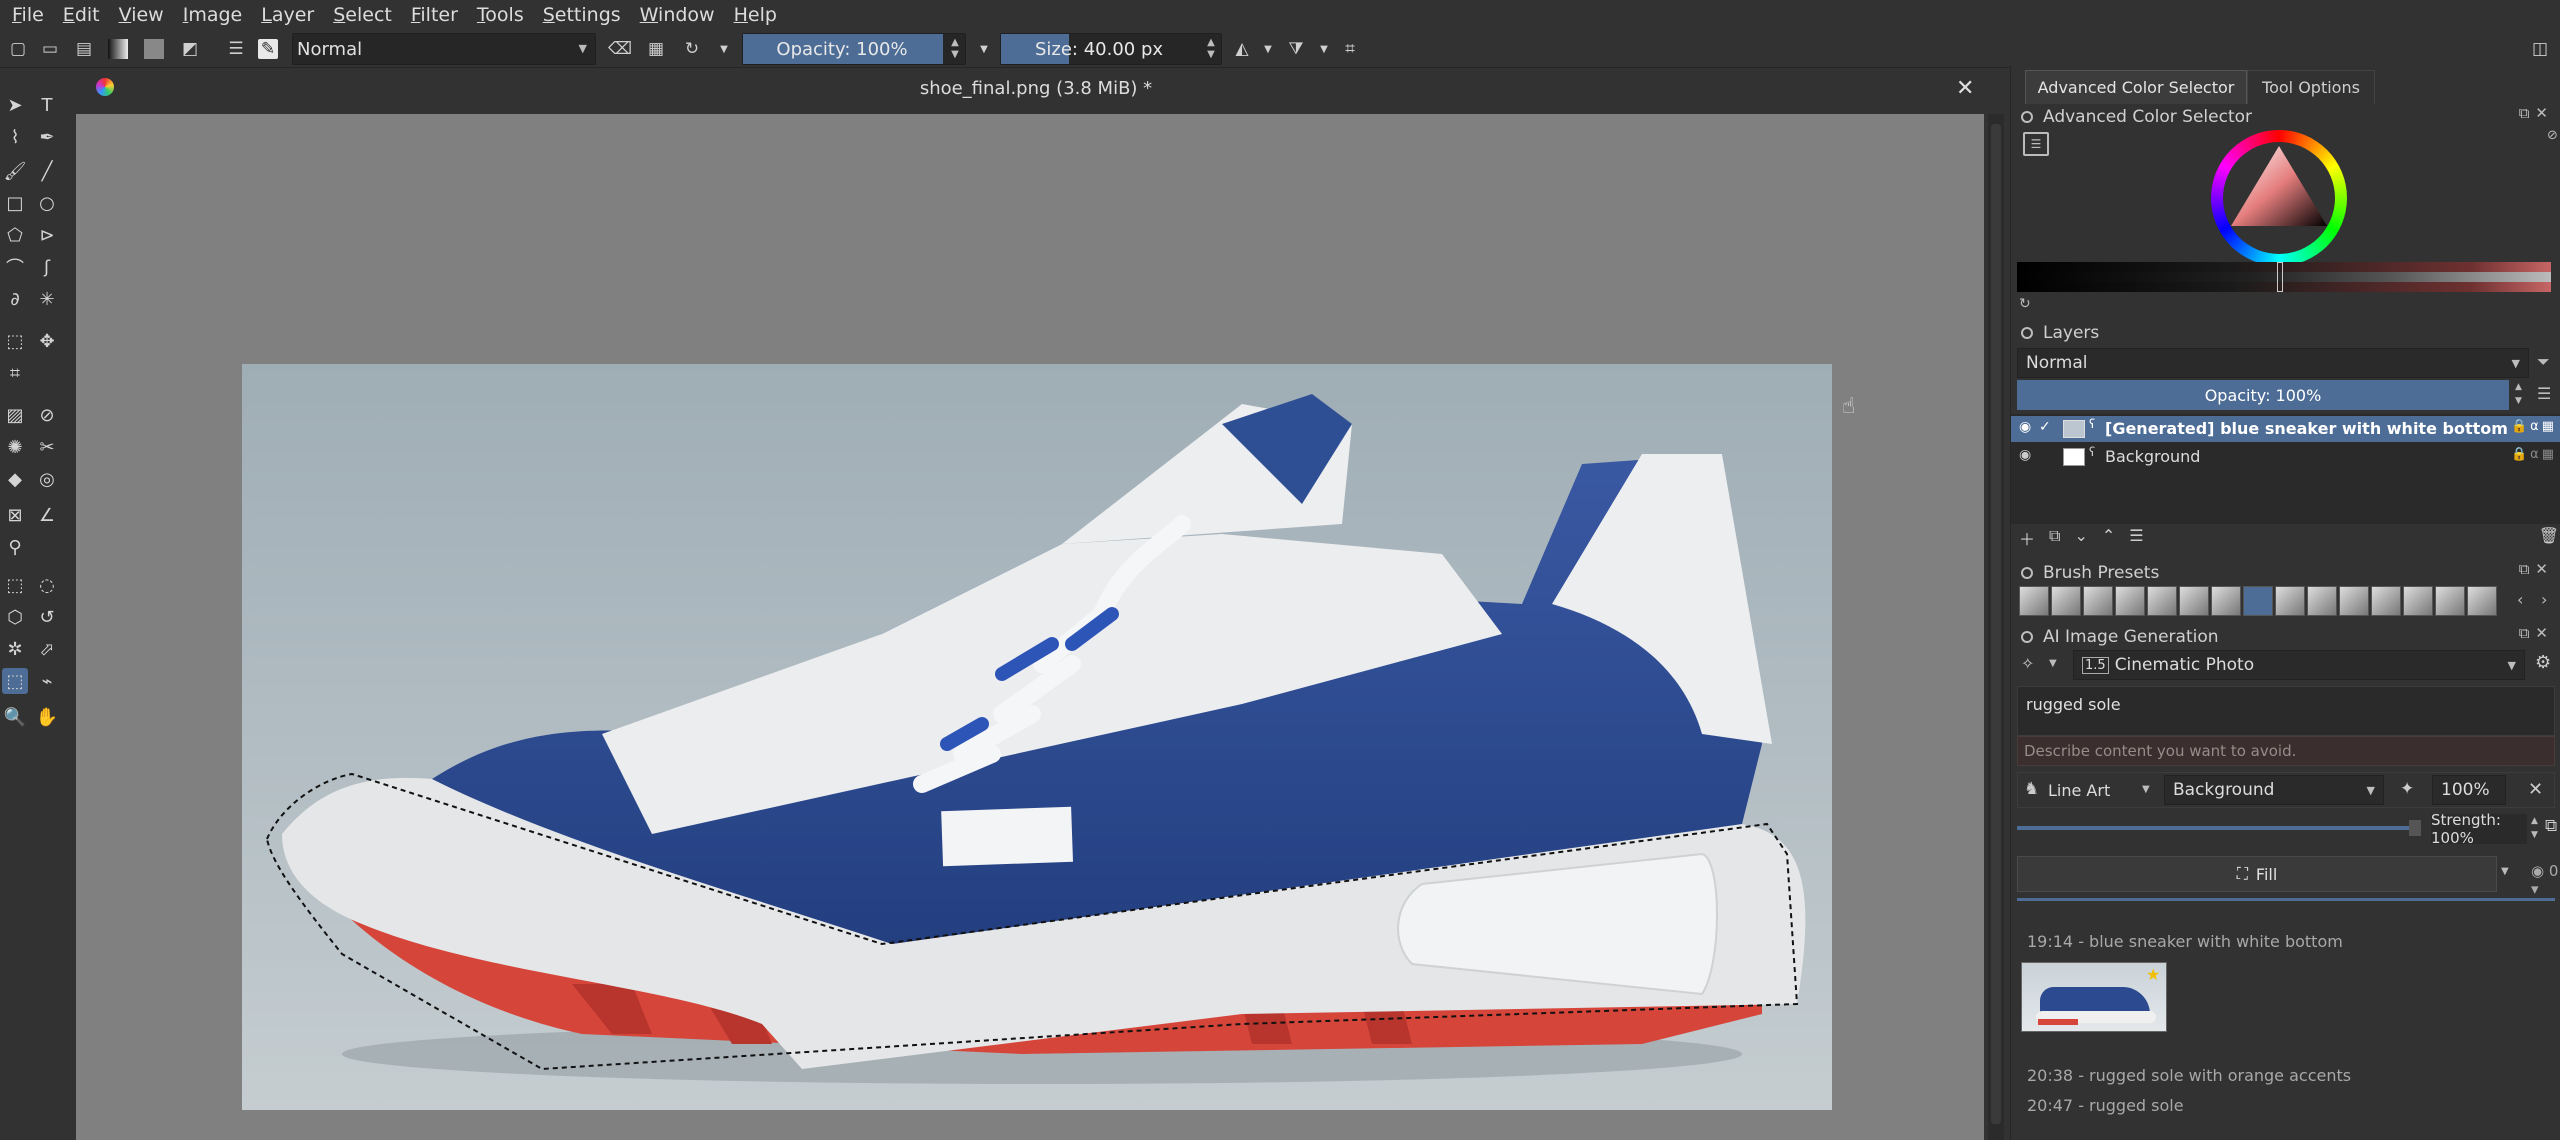 This screenshot has height=1140, width=2560. Describe the element at coordinates (2274, 790) in the screenshot. I see `control-layer-select: Background ▼` at that location.